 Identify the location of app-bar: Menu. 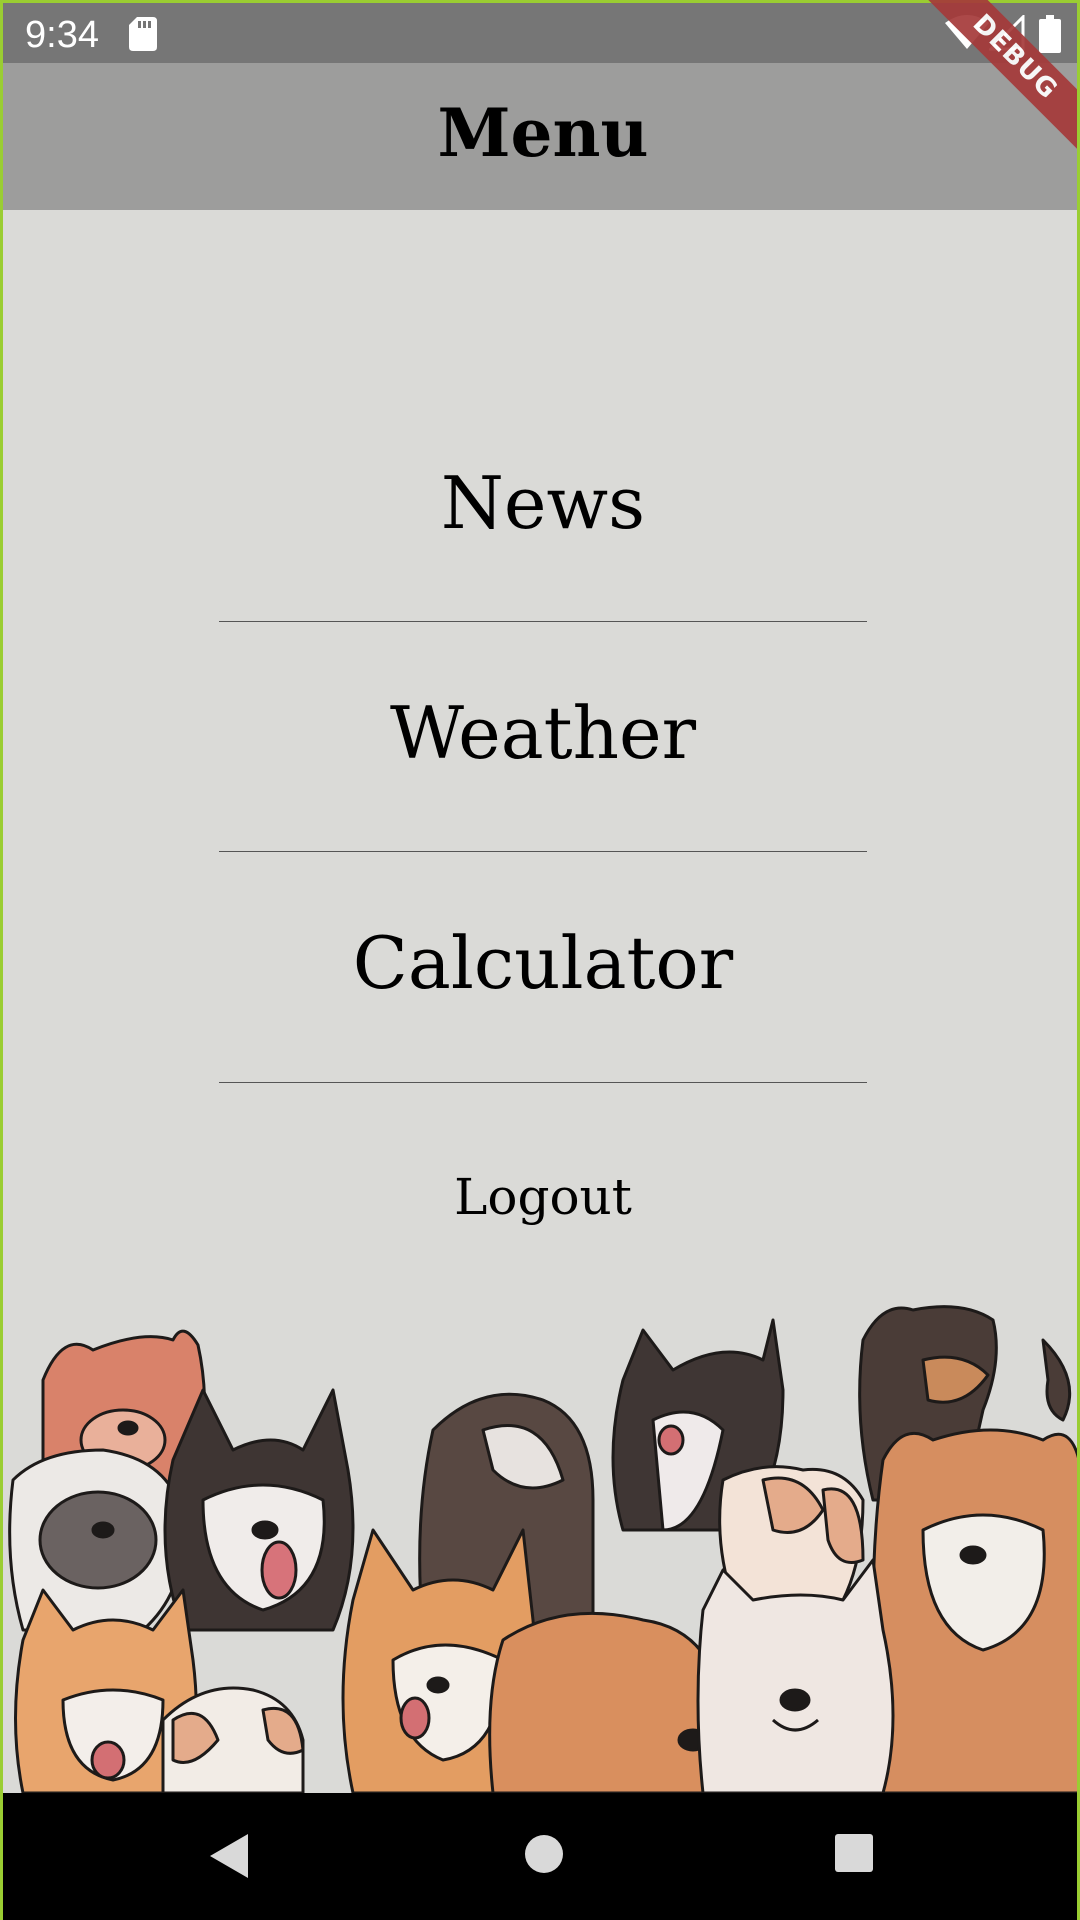
(540, 136).